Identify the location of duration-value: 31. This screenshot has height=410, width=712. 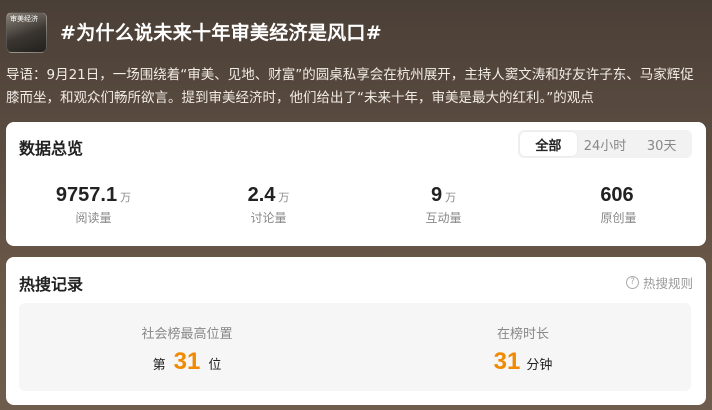
(507, 361).